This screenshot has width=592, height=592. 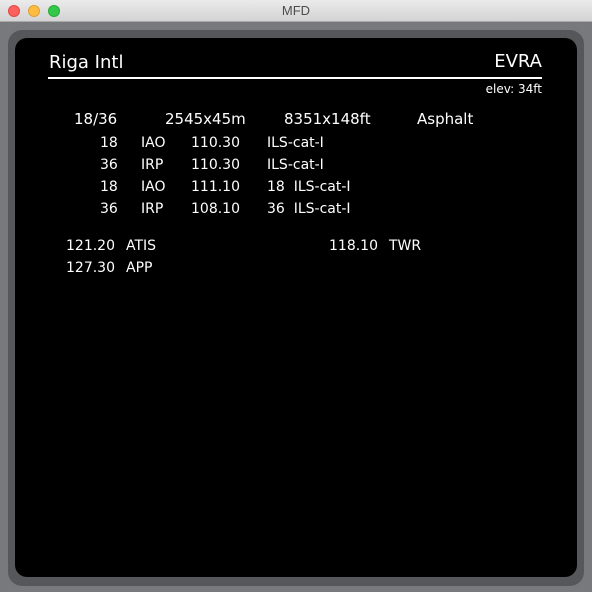 What do you see at coordinates (309, 209) in the screenshot?
I see `approach-type: 36 ILS-cat-I` at bounding box center [309, 209].